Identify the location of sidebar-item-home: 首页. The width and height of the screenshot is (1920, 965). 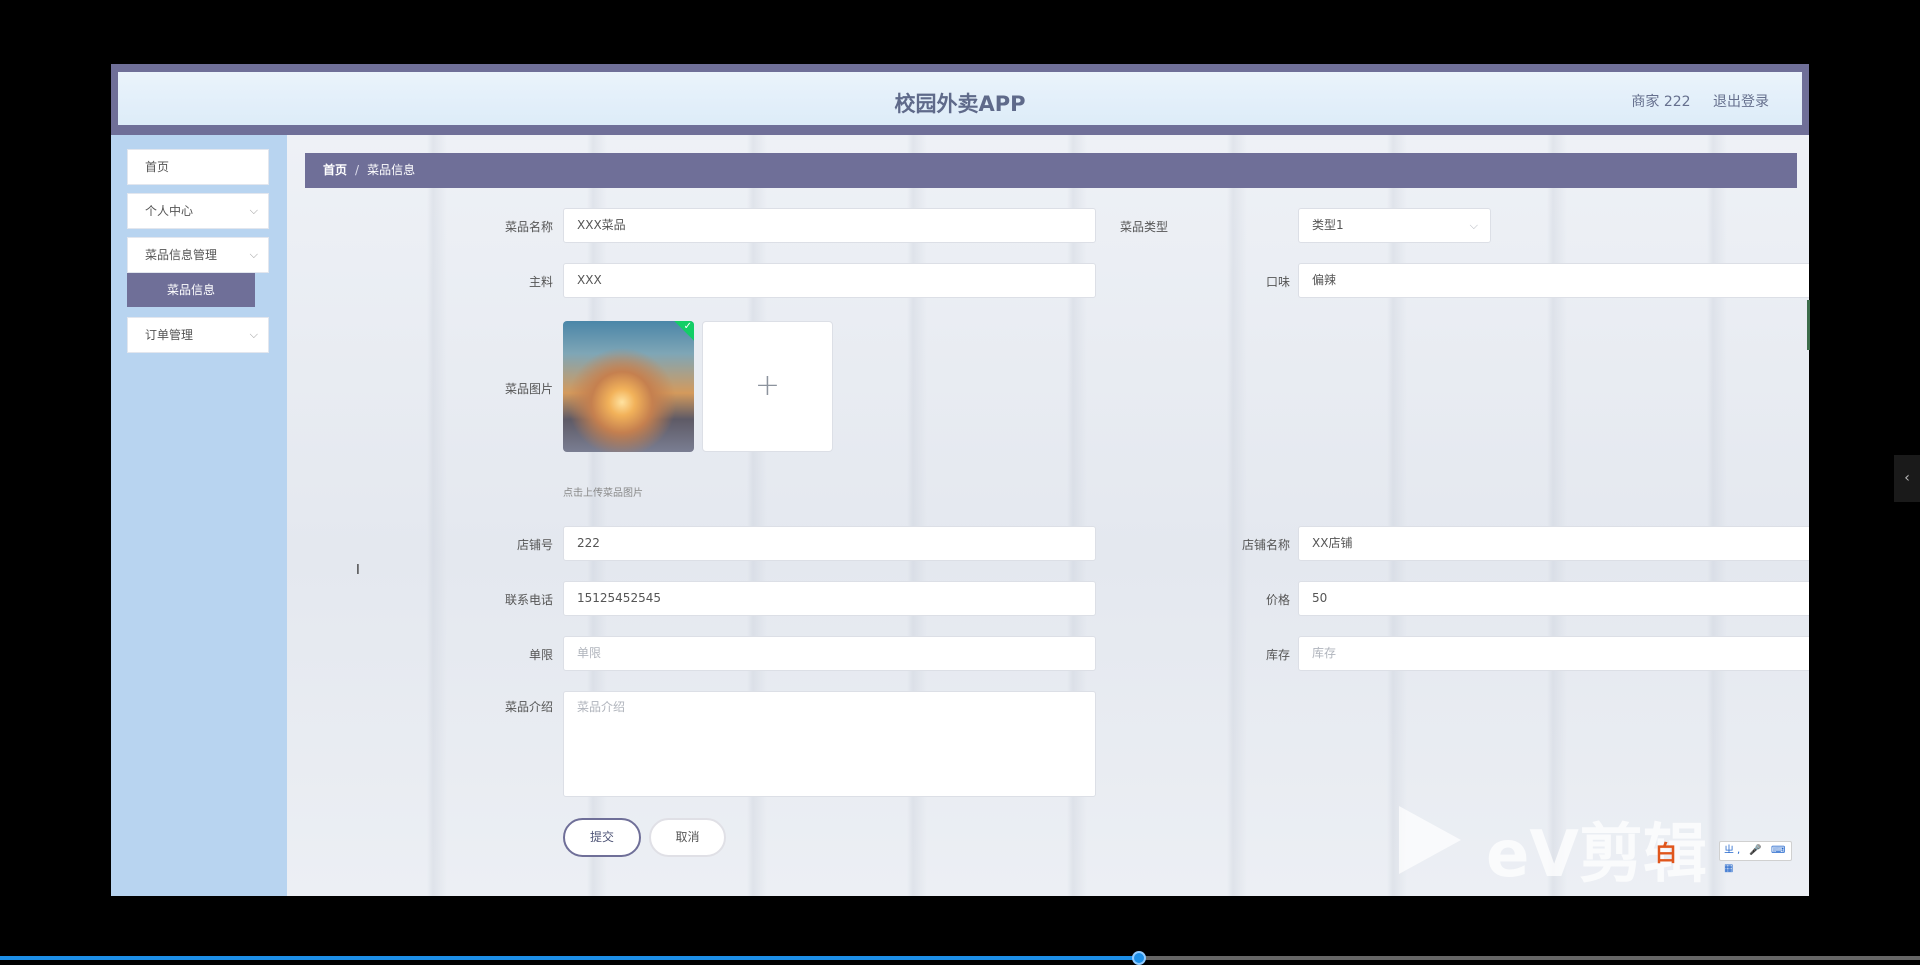
(198, 167).